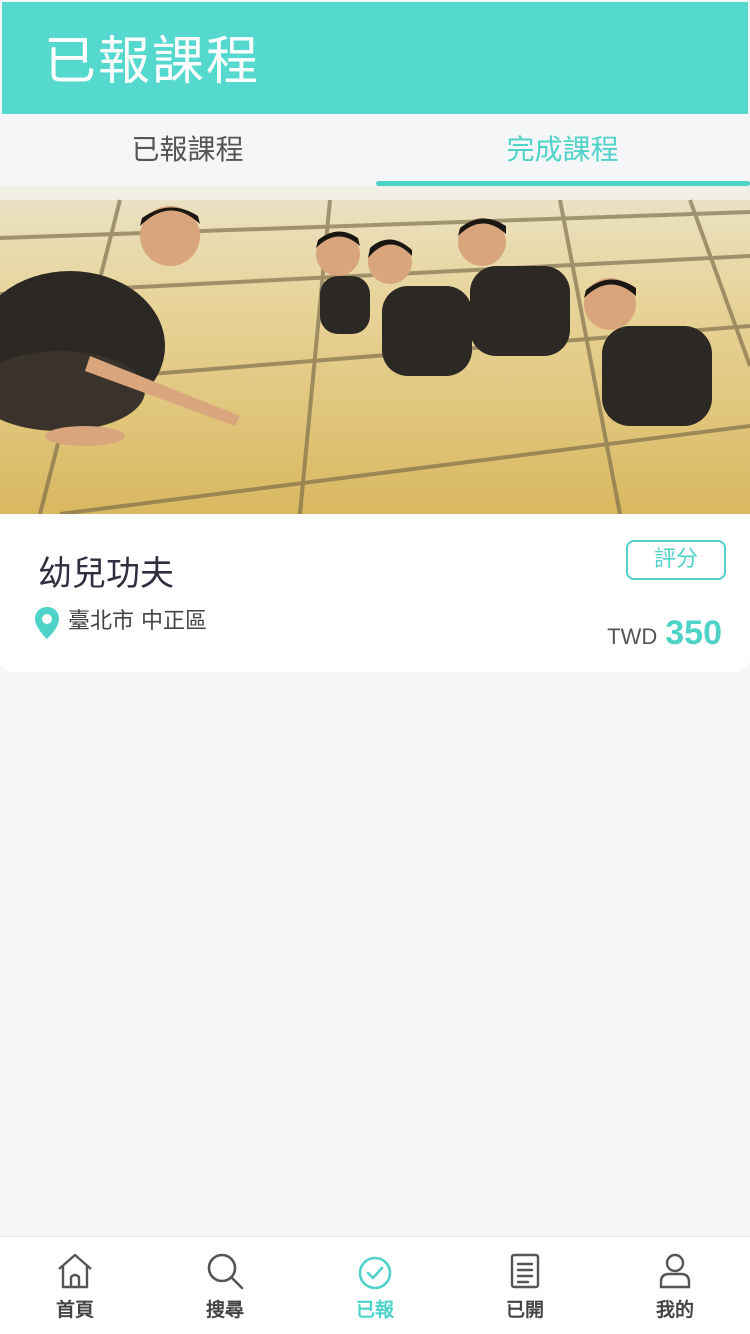 This screenshot has width=750, height=1334. Describe the element at coordinates (674, 1310) in the screenshot. I see `nav-label: 我的` at that location.